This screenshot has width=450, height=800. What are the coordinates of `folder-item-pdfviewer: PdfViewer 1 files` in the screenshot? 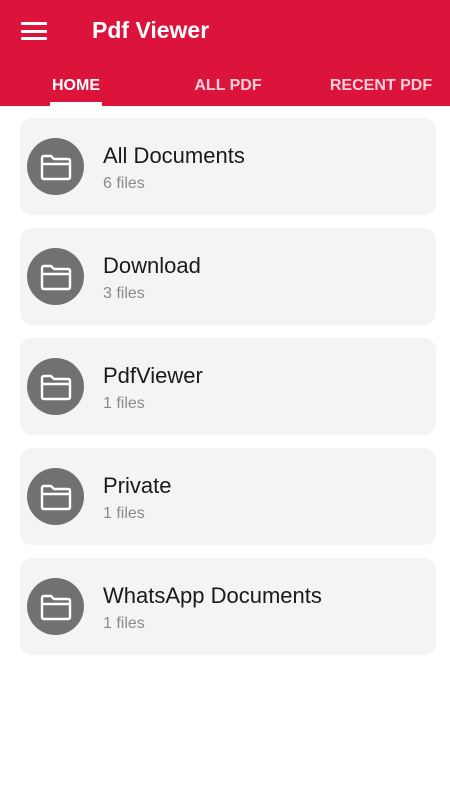 It's located at (228, 386).